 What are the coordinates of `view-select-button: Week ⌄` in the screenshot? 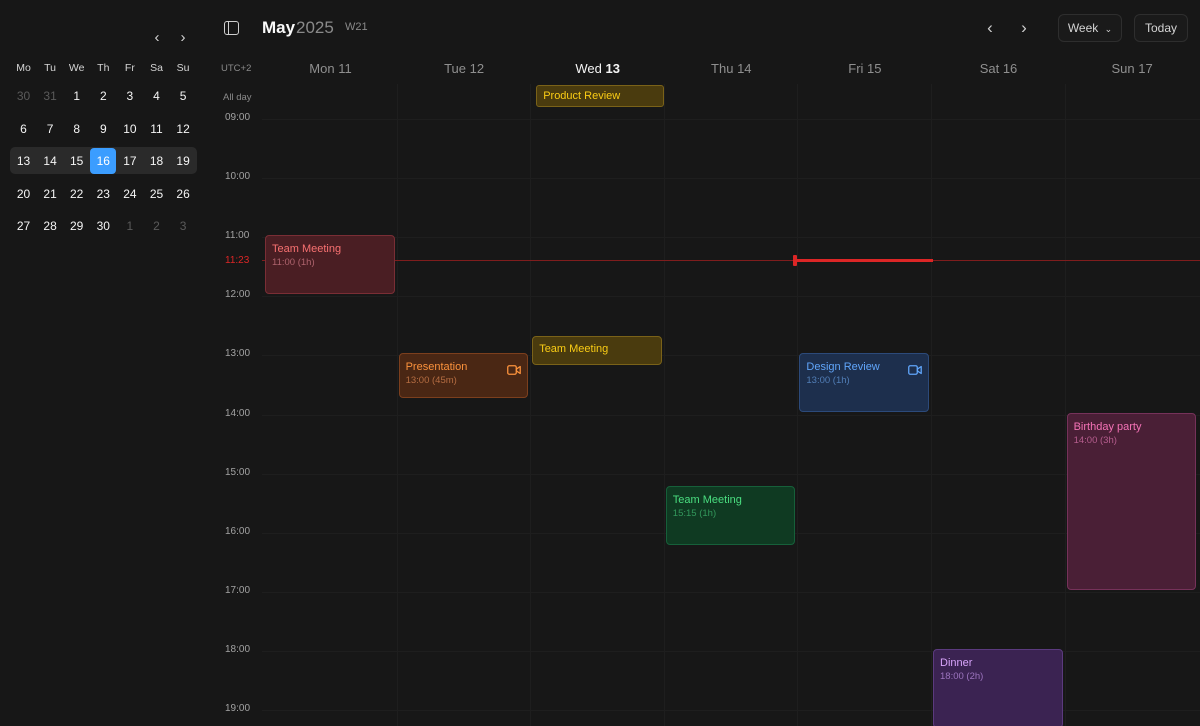 It's located at (1090, 28).